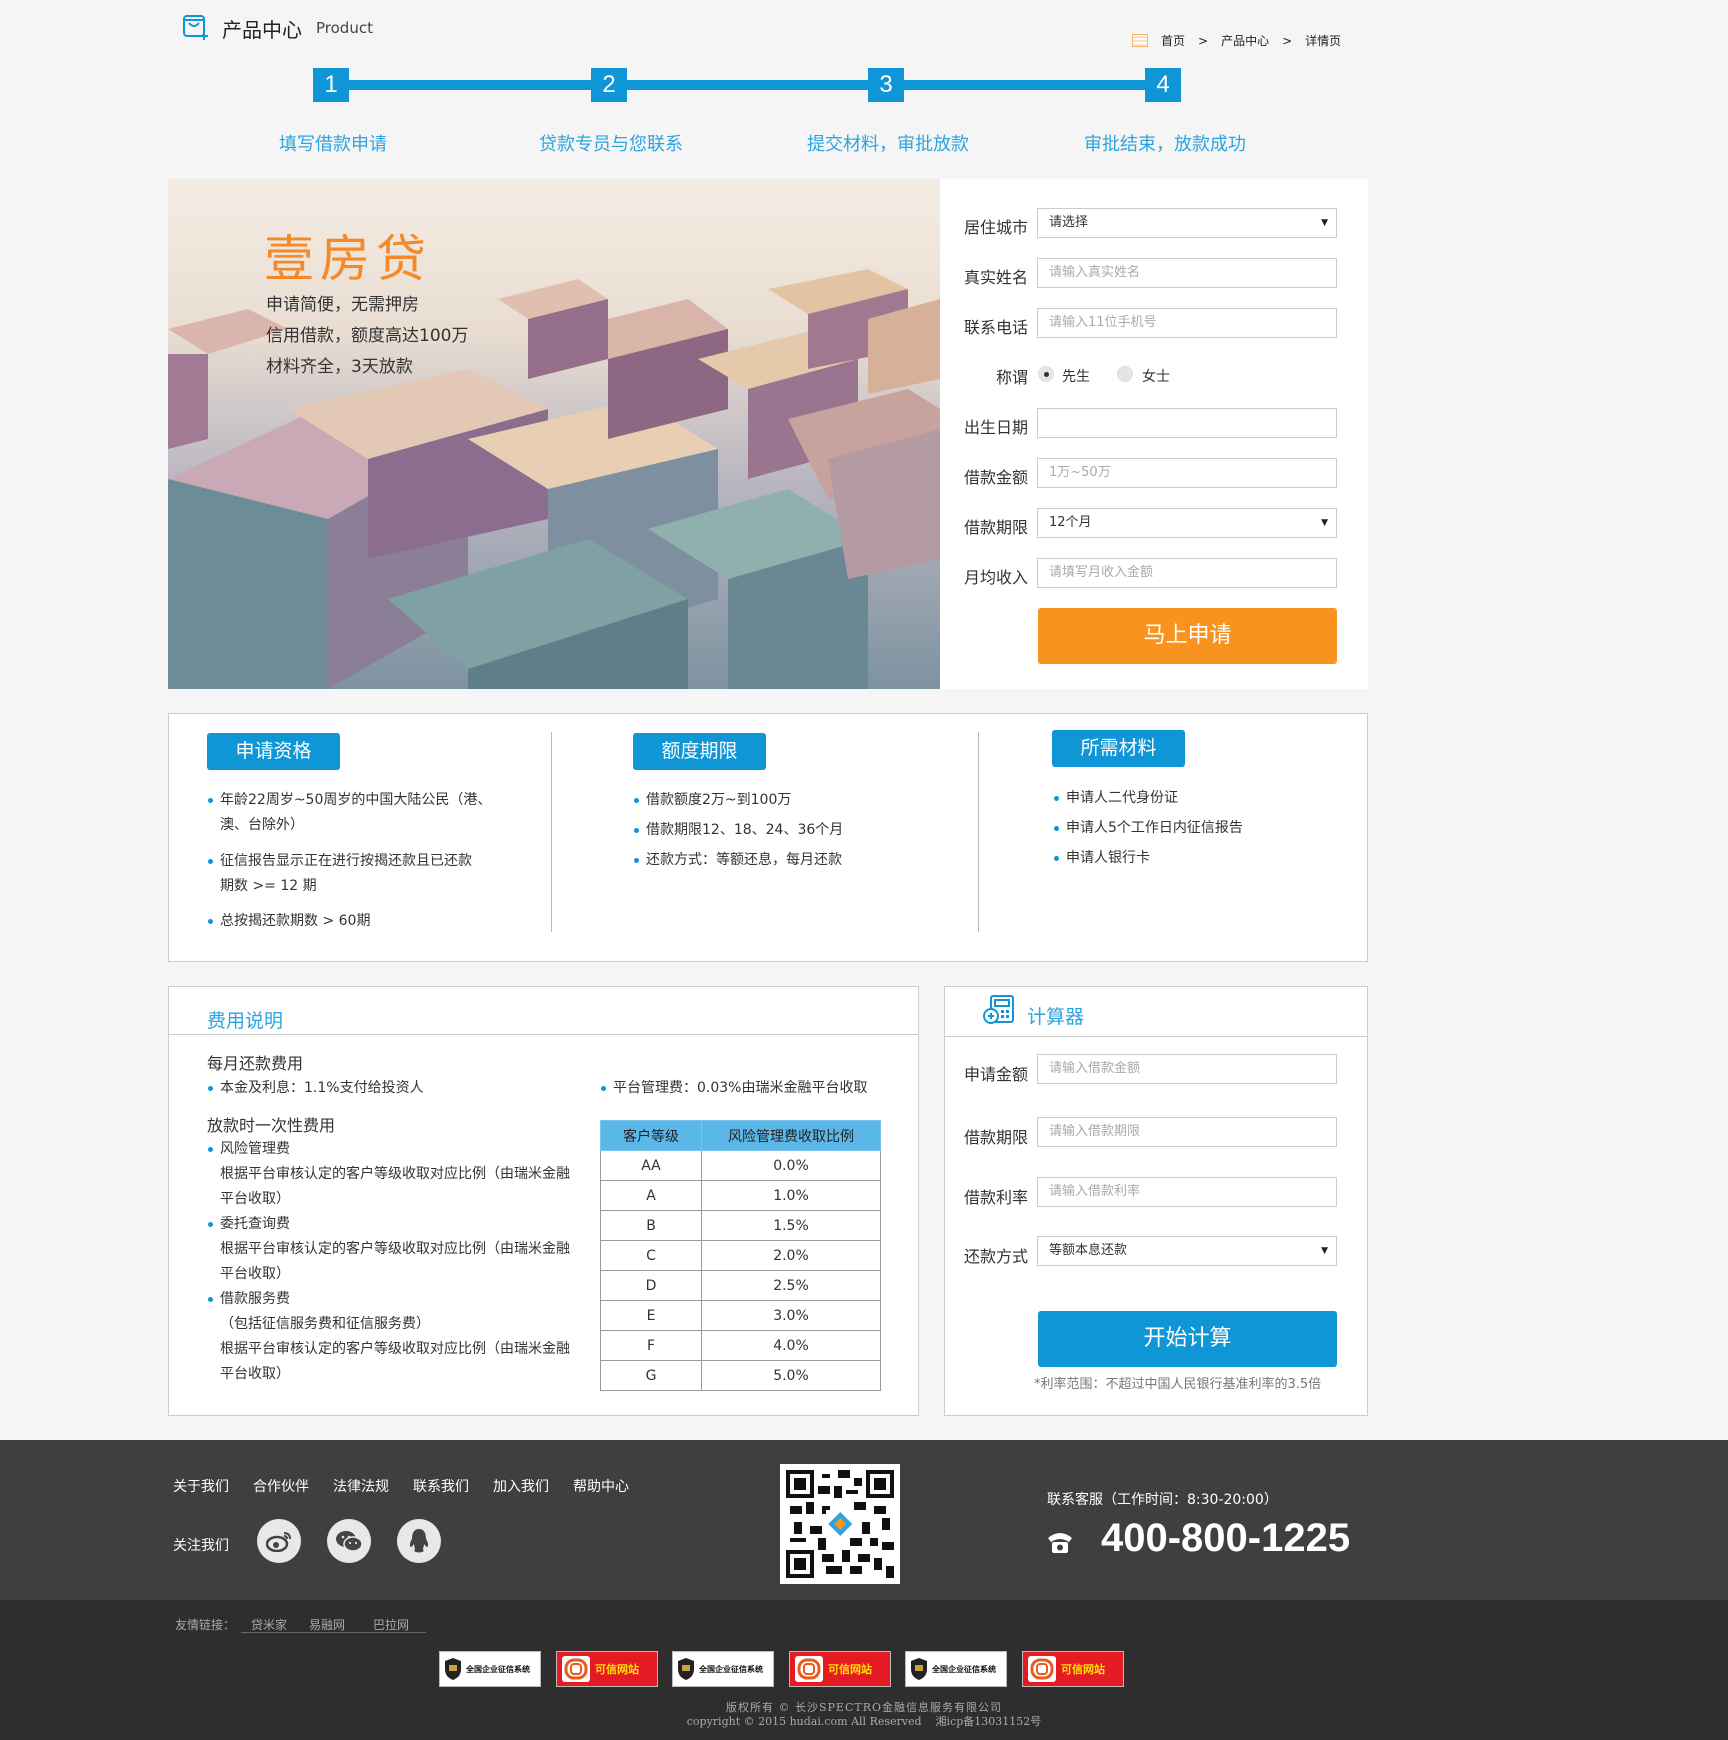  What do you see at coordinates (791, 1375) in the screenshot?
I see `table-cell: 5.0%` at bounding box center [791, 1375].